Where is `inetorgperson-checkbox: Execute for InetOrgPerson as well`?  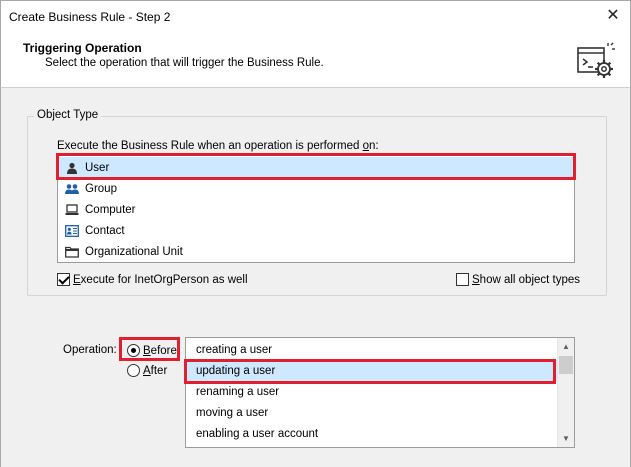
inetorgperson-checkbox: Execute for InetOrgPerson as well is located at coordinates (152, 279).